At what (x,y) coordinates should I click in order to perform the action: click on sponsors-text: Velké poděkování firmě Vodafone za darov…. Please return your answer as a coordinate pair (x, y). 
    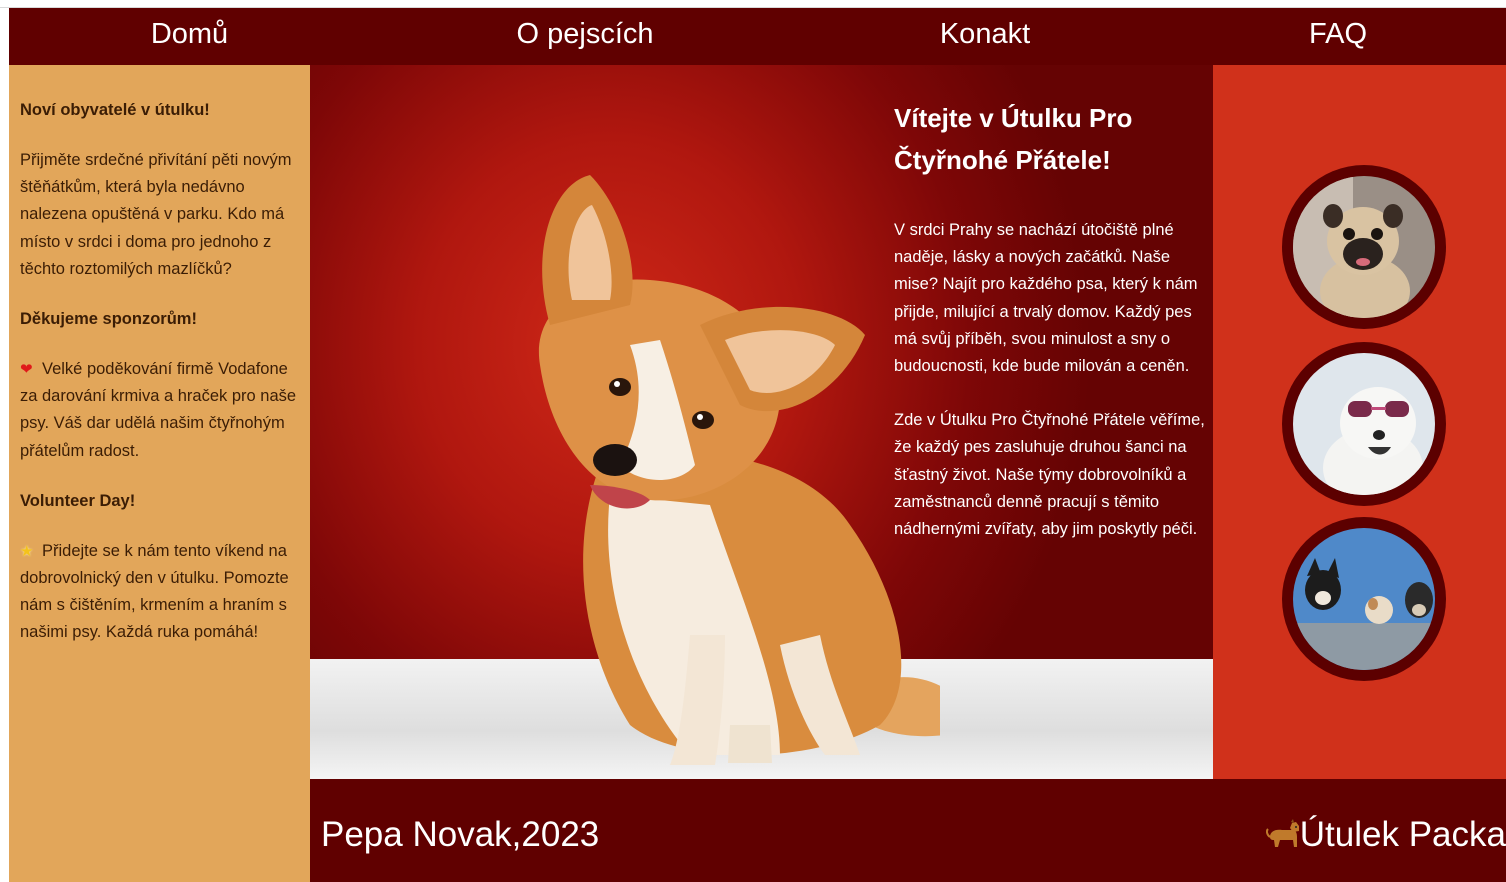
    Looking at the image, I should click on (158, 410).